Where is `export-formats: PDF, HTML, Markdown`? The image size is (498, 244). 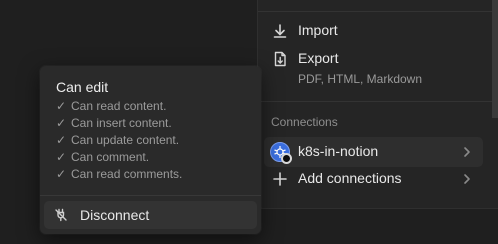 export-formats: PDF, HTML, Markdown is located at coordinates (360, 79).